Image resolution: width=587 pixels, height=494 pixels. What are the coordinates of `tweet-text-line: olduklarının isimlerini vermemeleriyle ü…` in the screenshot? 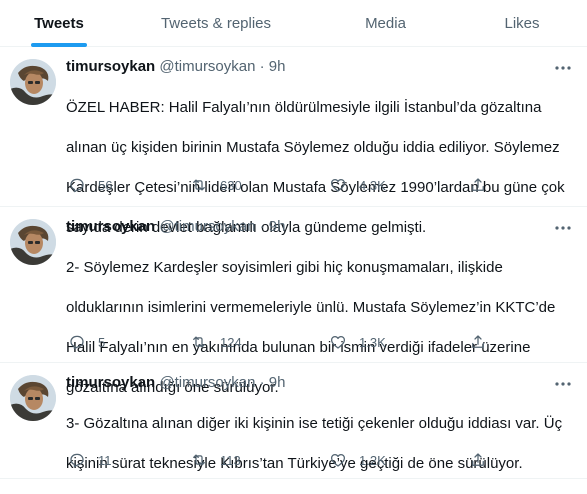 It's located at (311, 307).